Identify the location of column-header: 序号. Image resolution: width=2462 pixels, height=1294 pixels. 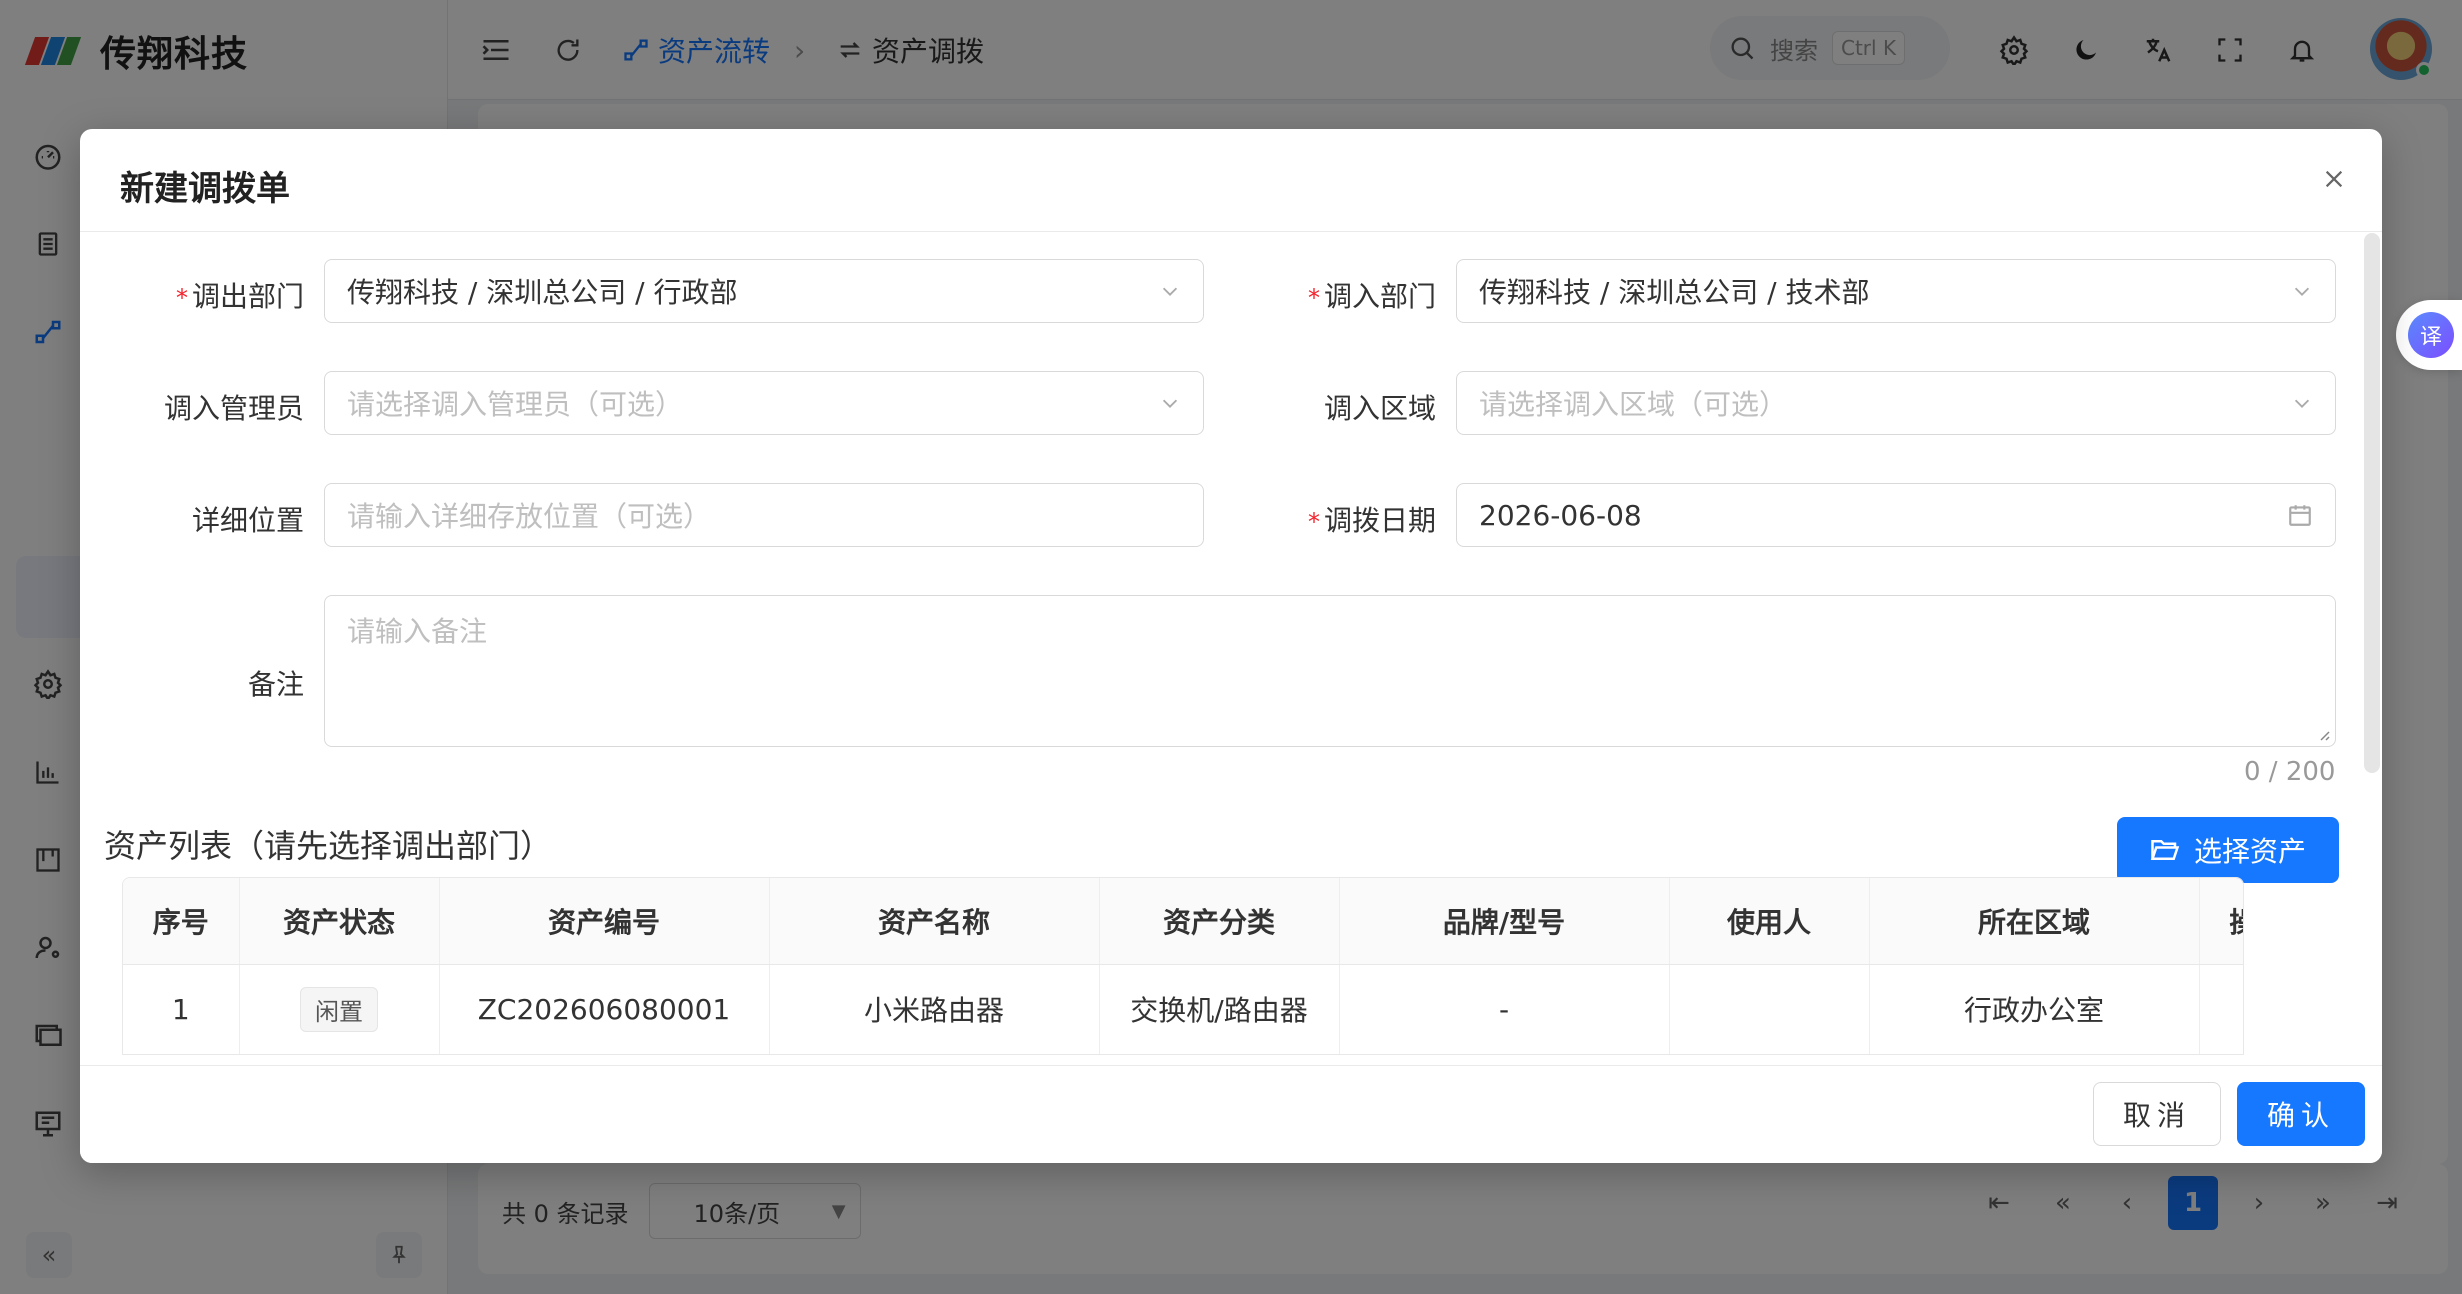
(181, 921).